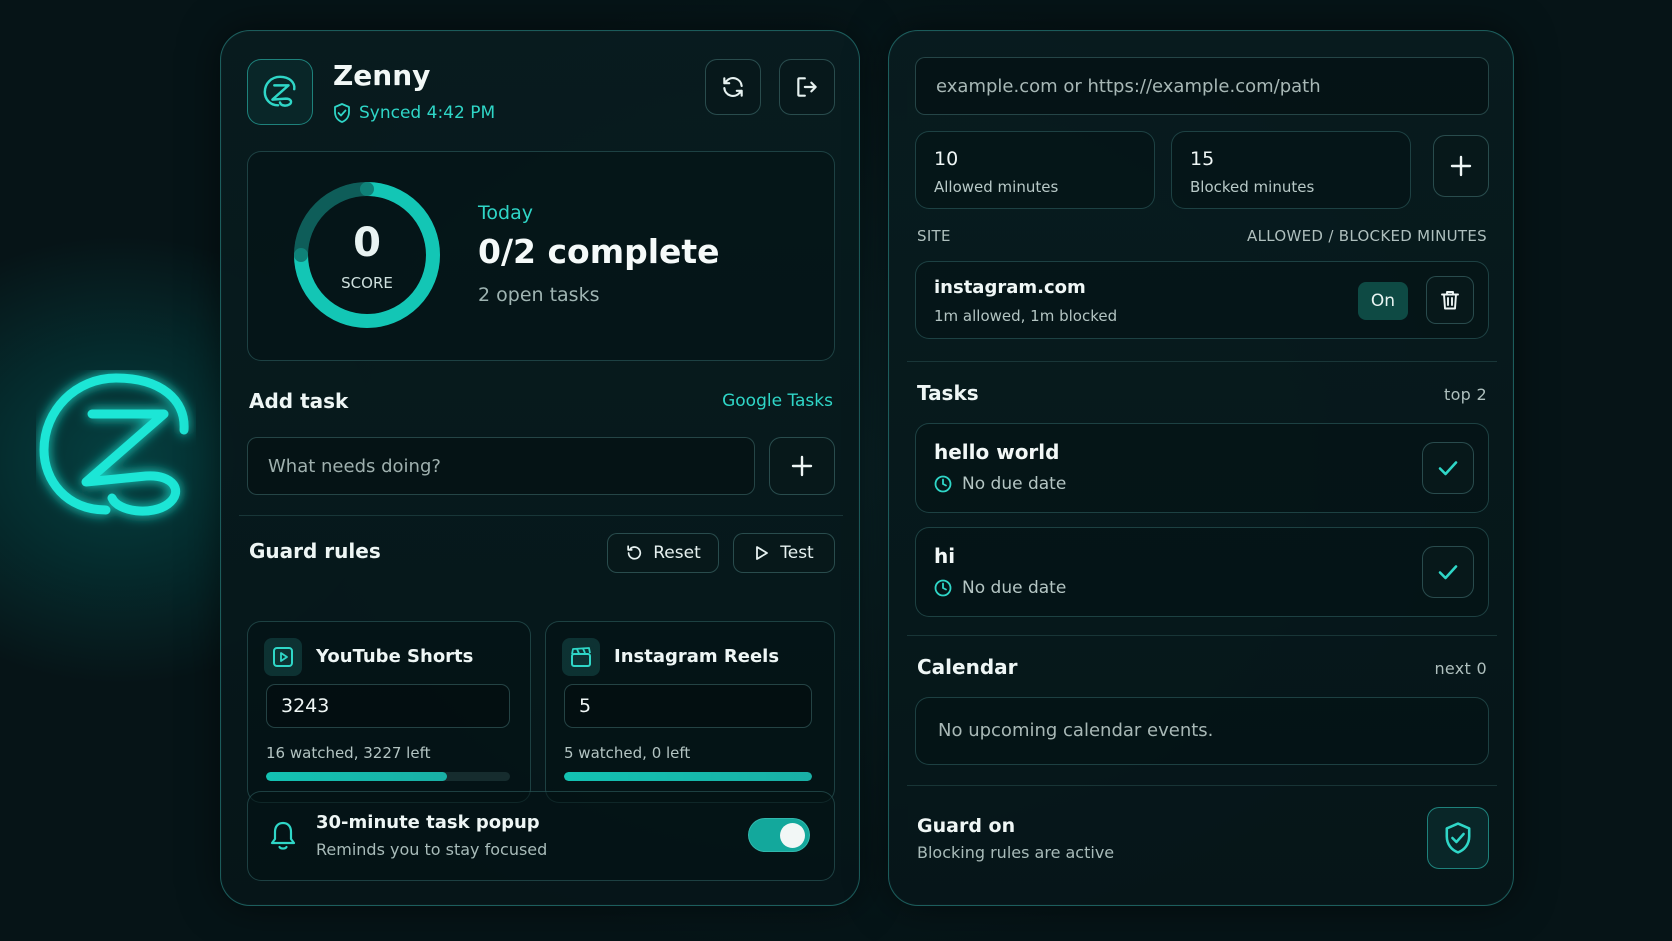 The height and width of the screenshot is (941, 1672). What do you see at coordinates (1035, 170) in the screenshot?
I see `allowed-minutes-field: 10 Allowed minutes` at bounding box center [1035, 170].